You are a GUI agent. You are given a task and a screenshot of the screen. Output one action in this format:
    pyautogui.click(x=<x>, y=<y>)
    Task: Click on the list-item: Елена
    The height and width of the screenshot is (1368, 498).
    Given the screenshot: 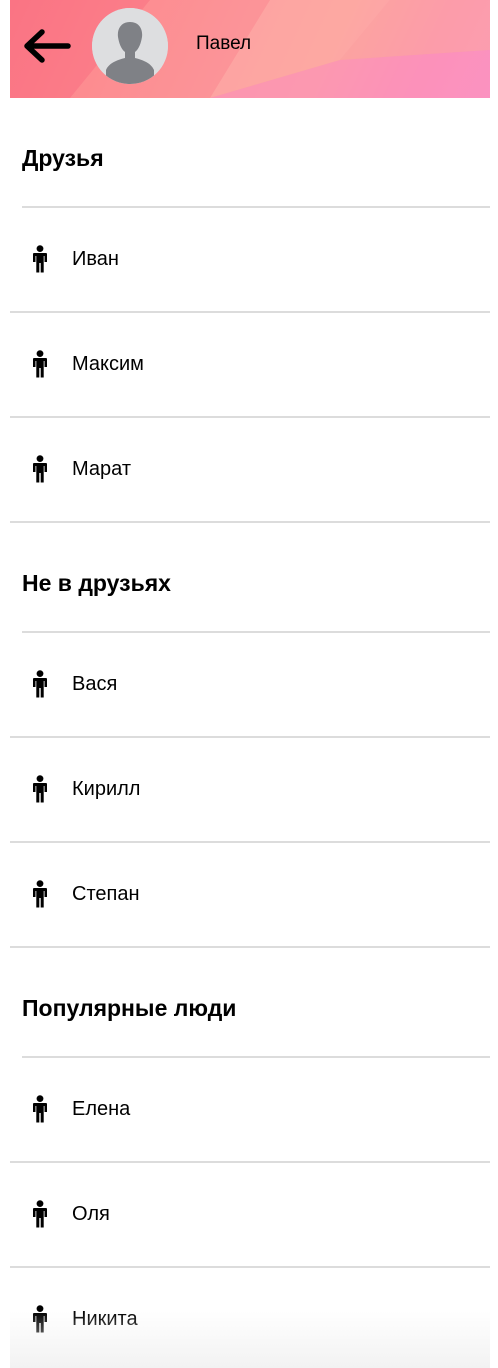 What is the action you would take?
    pyautogui.click(x=250, y=1110)
    